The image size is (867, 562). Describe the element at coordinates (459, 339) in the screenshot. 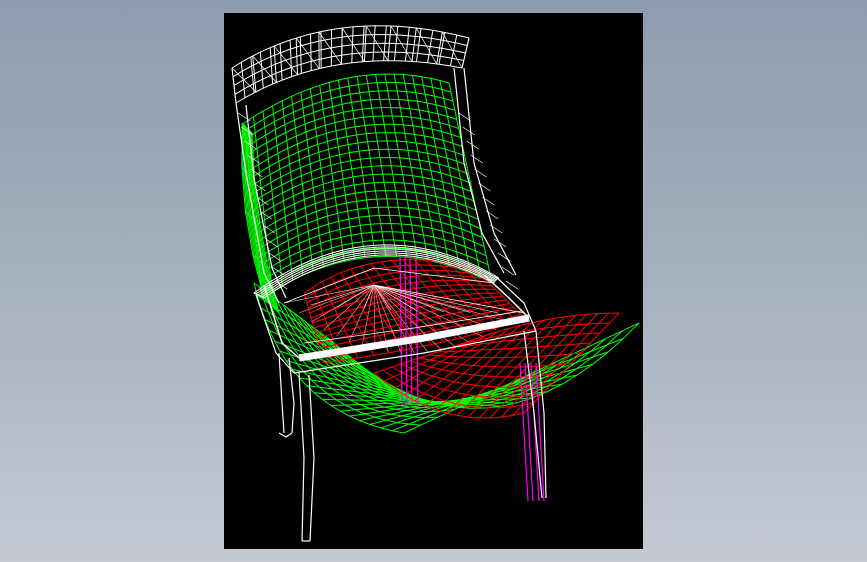

I see `red-cushion-mesh` at that location.